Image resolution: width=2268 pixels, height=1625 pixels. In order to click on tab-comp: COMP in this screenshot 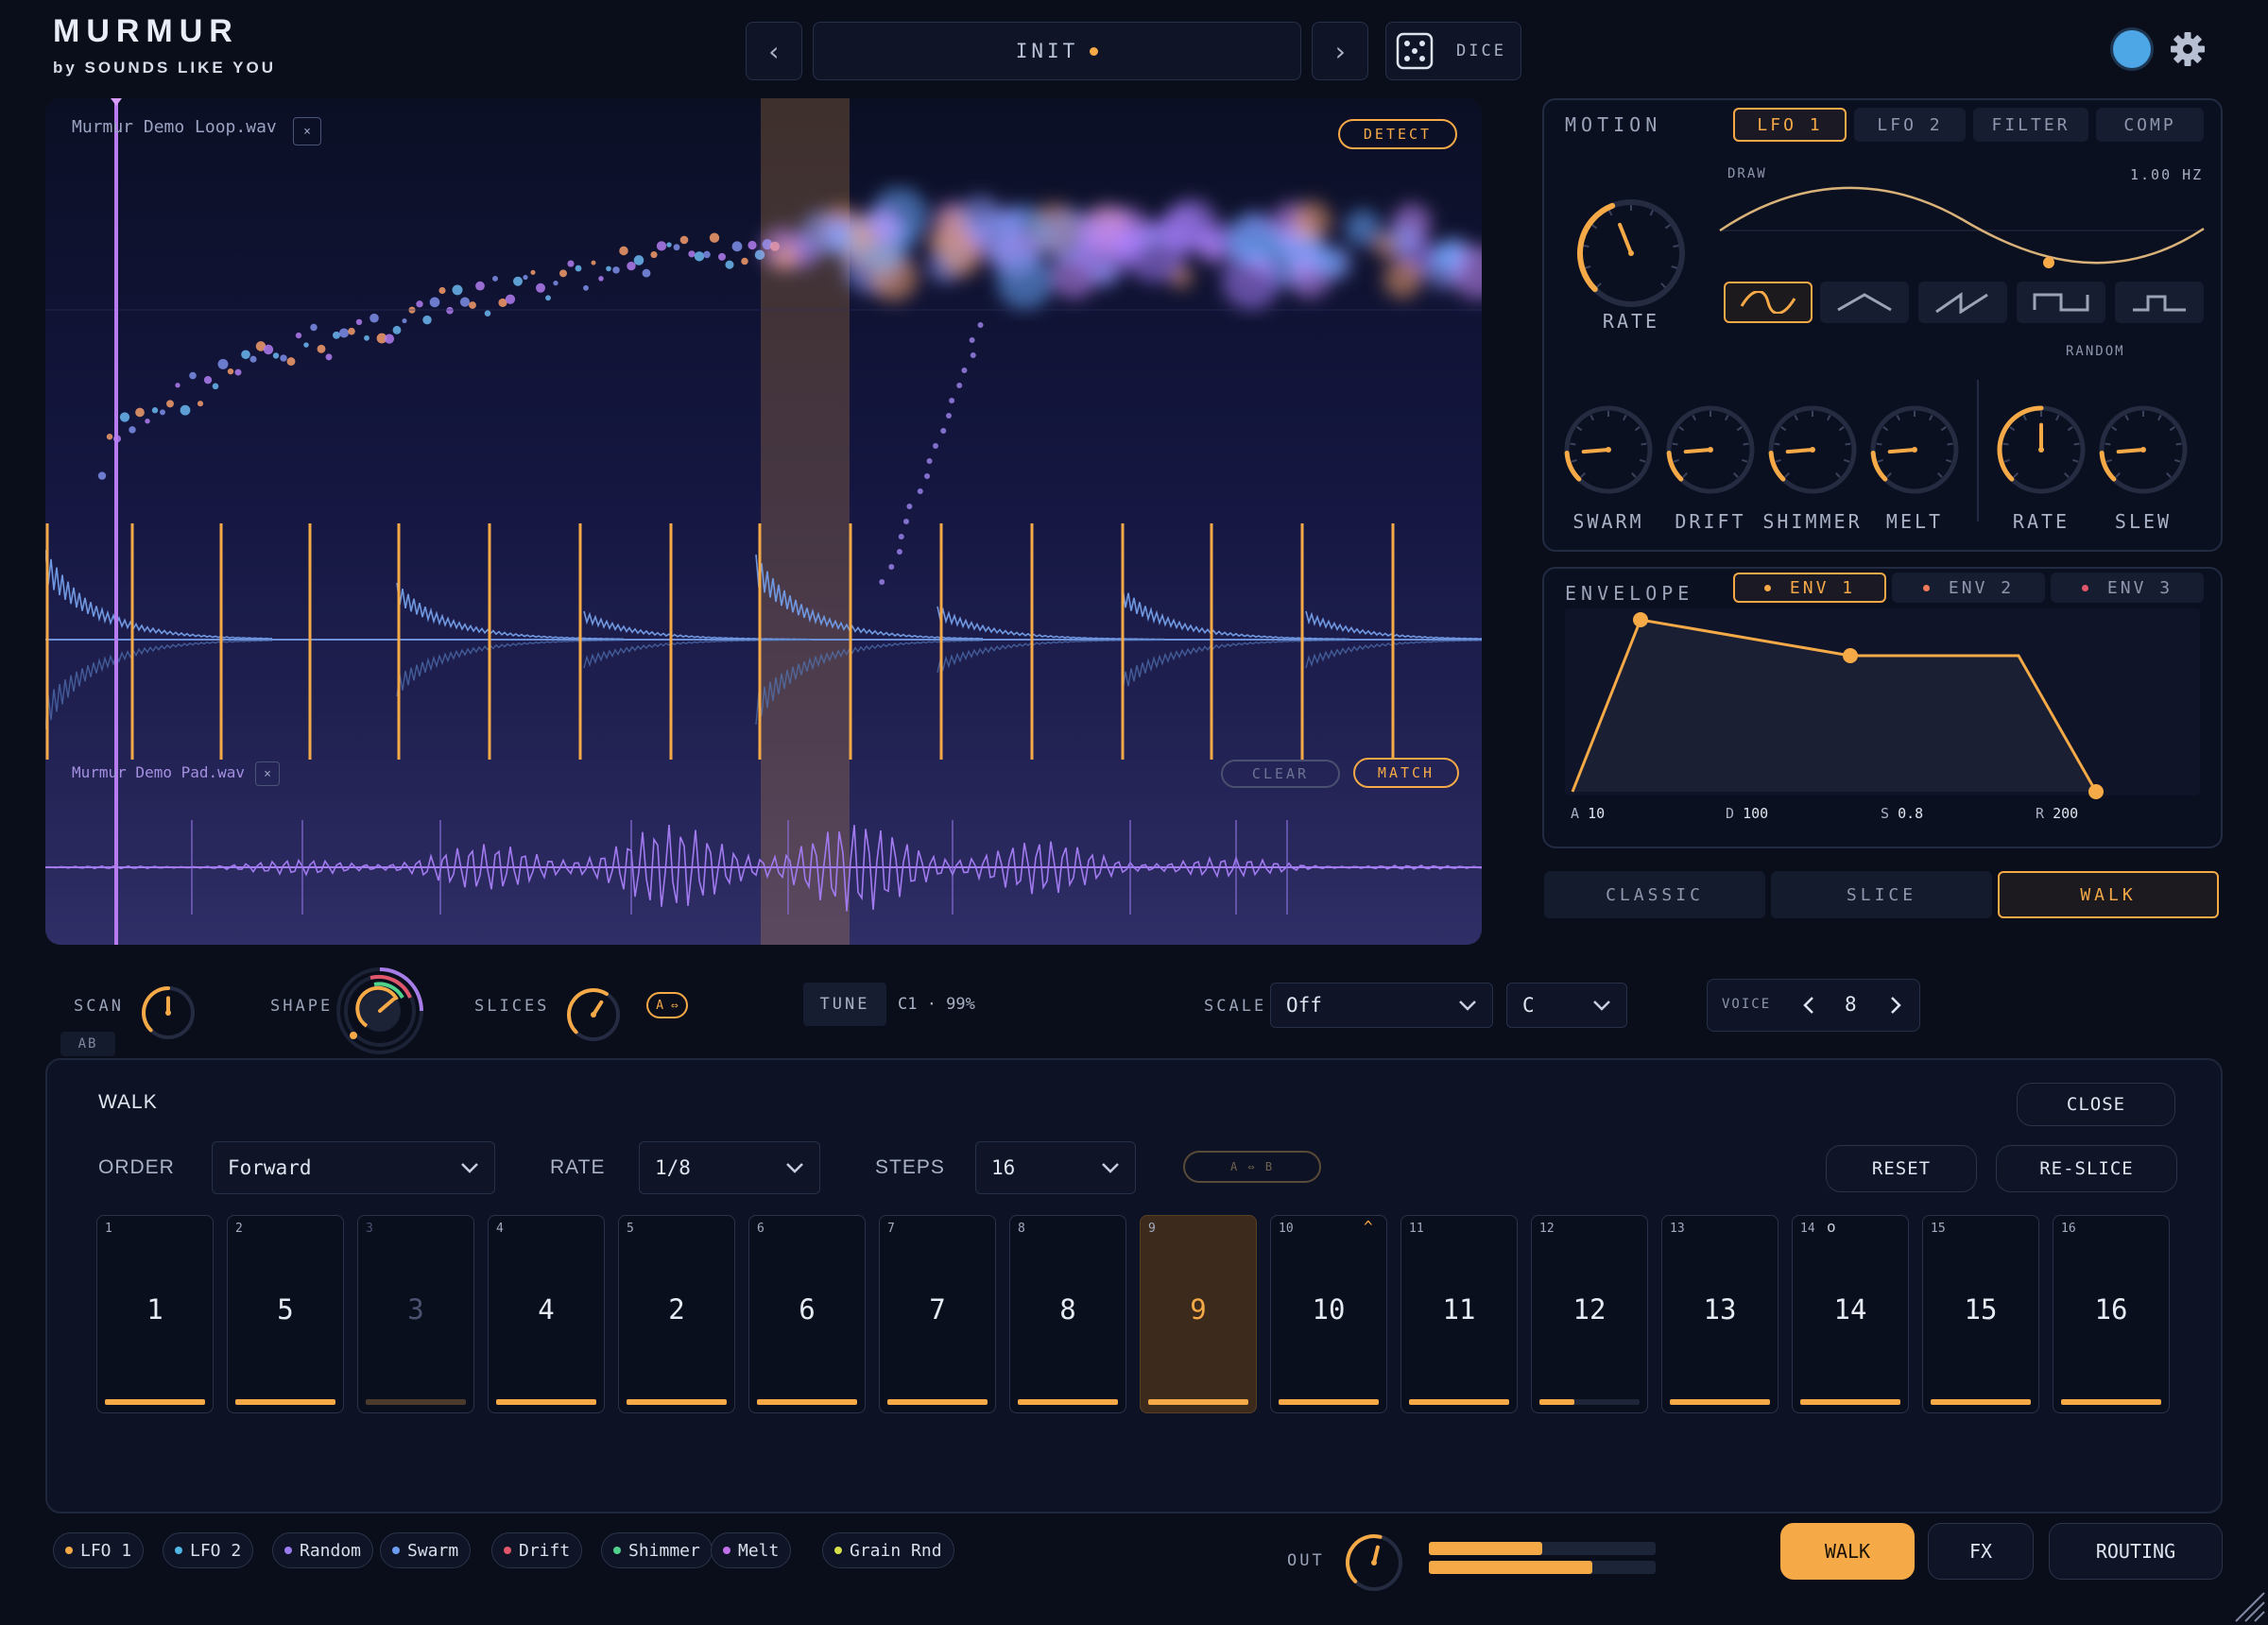, I will do `click(2150, 125)`.